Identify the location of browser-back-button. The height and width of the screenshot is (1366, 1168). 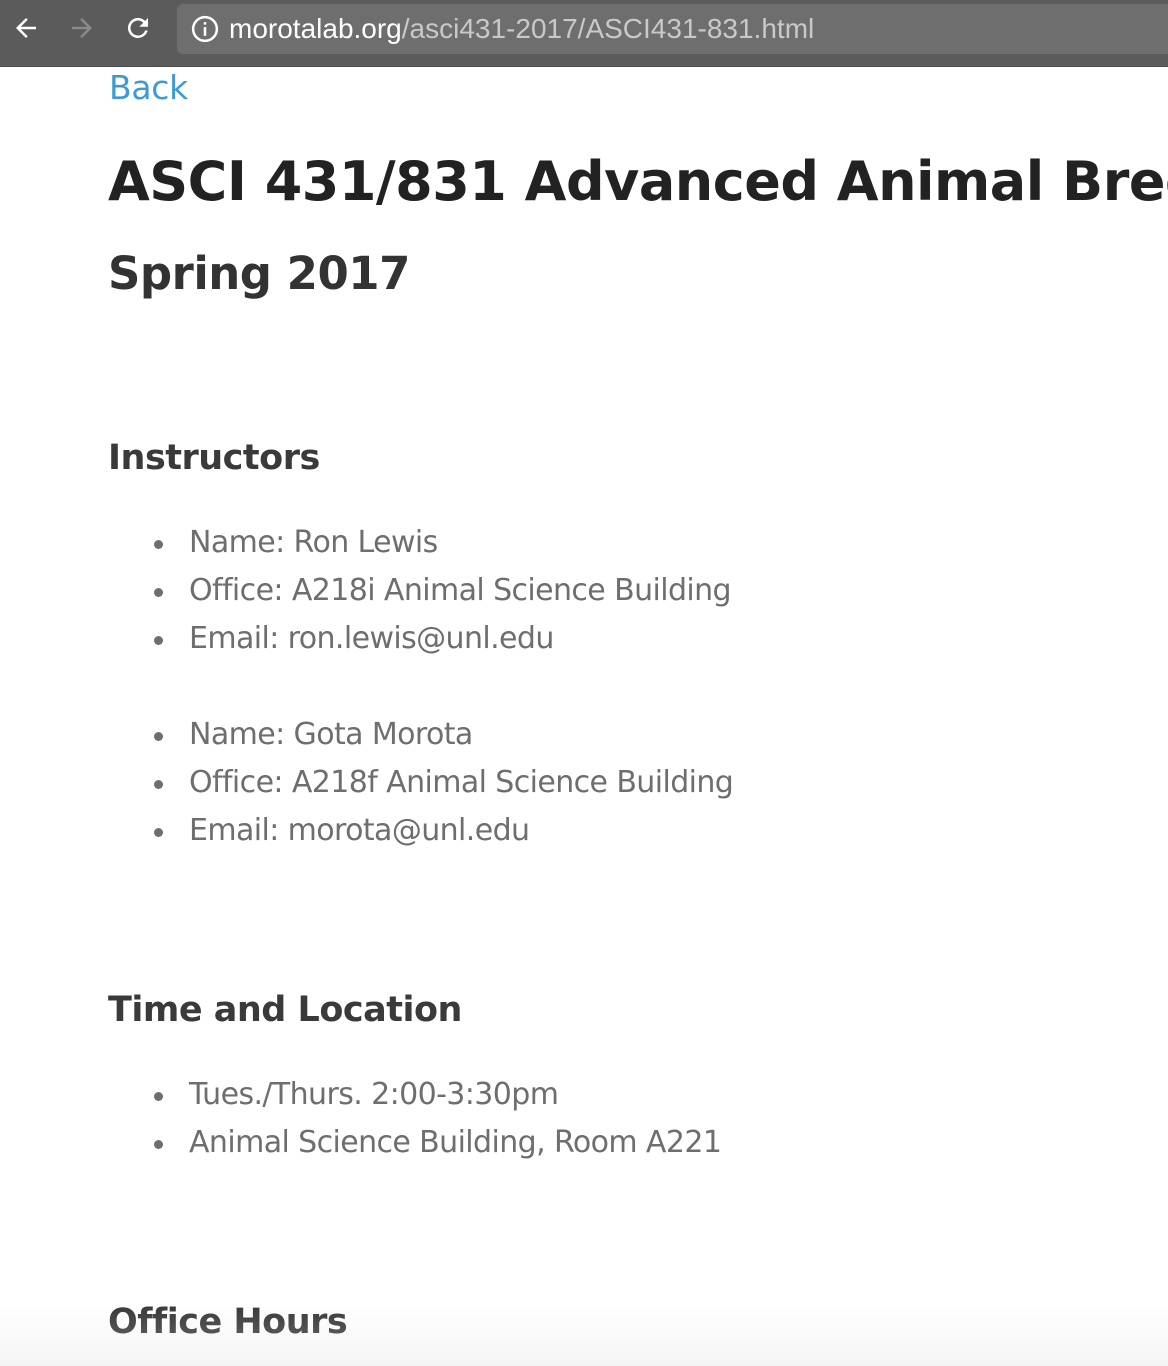
(26, 28).